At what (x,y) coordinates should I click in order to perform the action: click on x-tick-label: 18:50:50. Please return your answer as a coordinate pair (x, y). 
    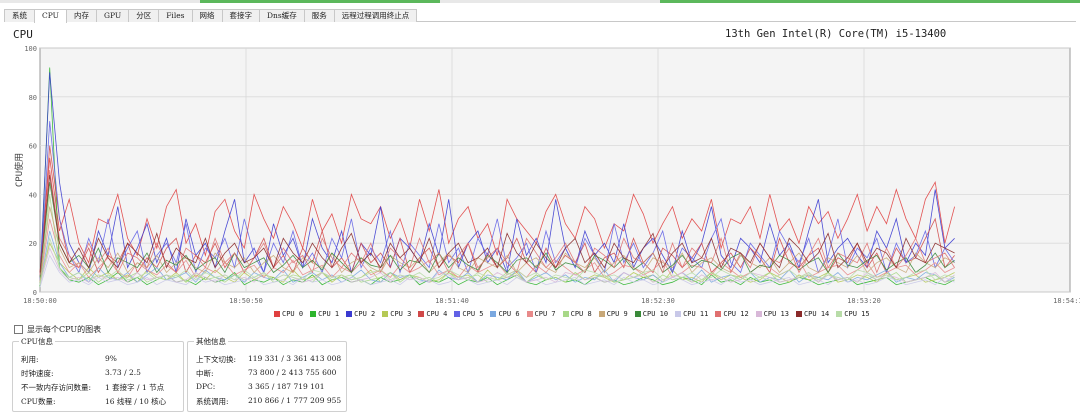
    Looking at the image, I should click on (246, 301).